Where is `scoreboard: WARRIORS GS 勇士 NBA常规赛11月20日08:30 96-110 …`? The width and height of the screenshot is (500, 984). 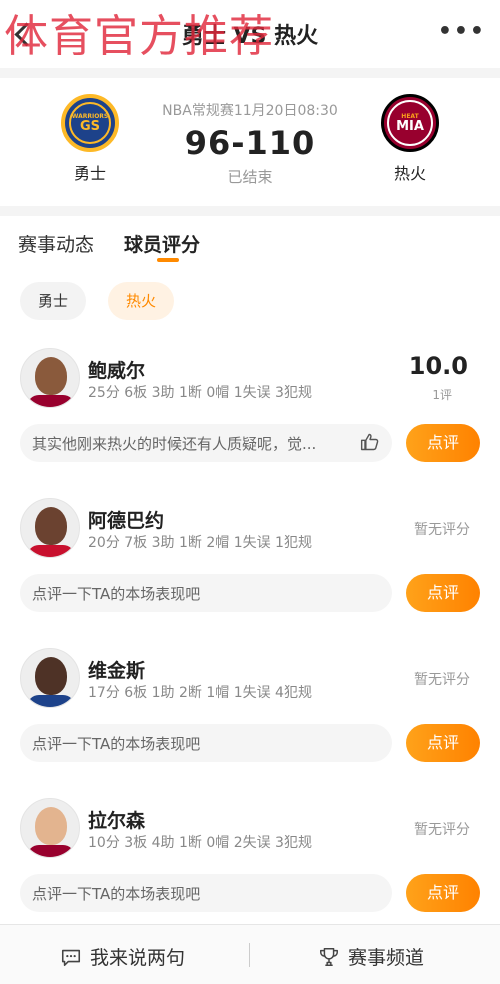
scoreboard: WARRIORS GS 勇士 NBA常规赛11月20日08:30 96-110 … is located at coordinates (250, 142).